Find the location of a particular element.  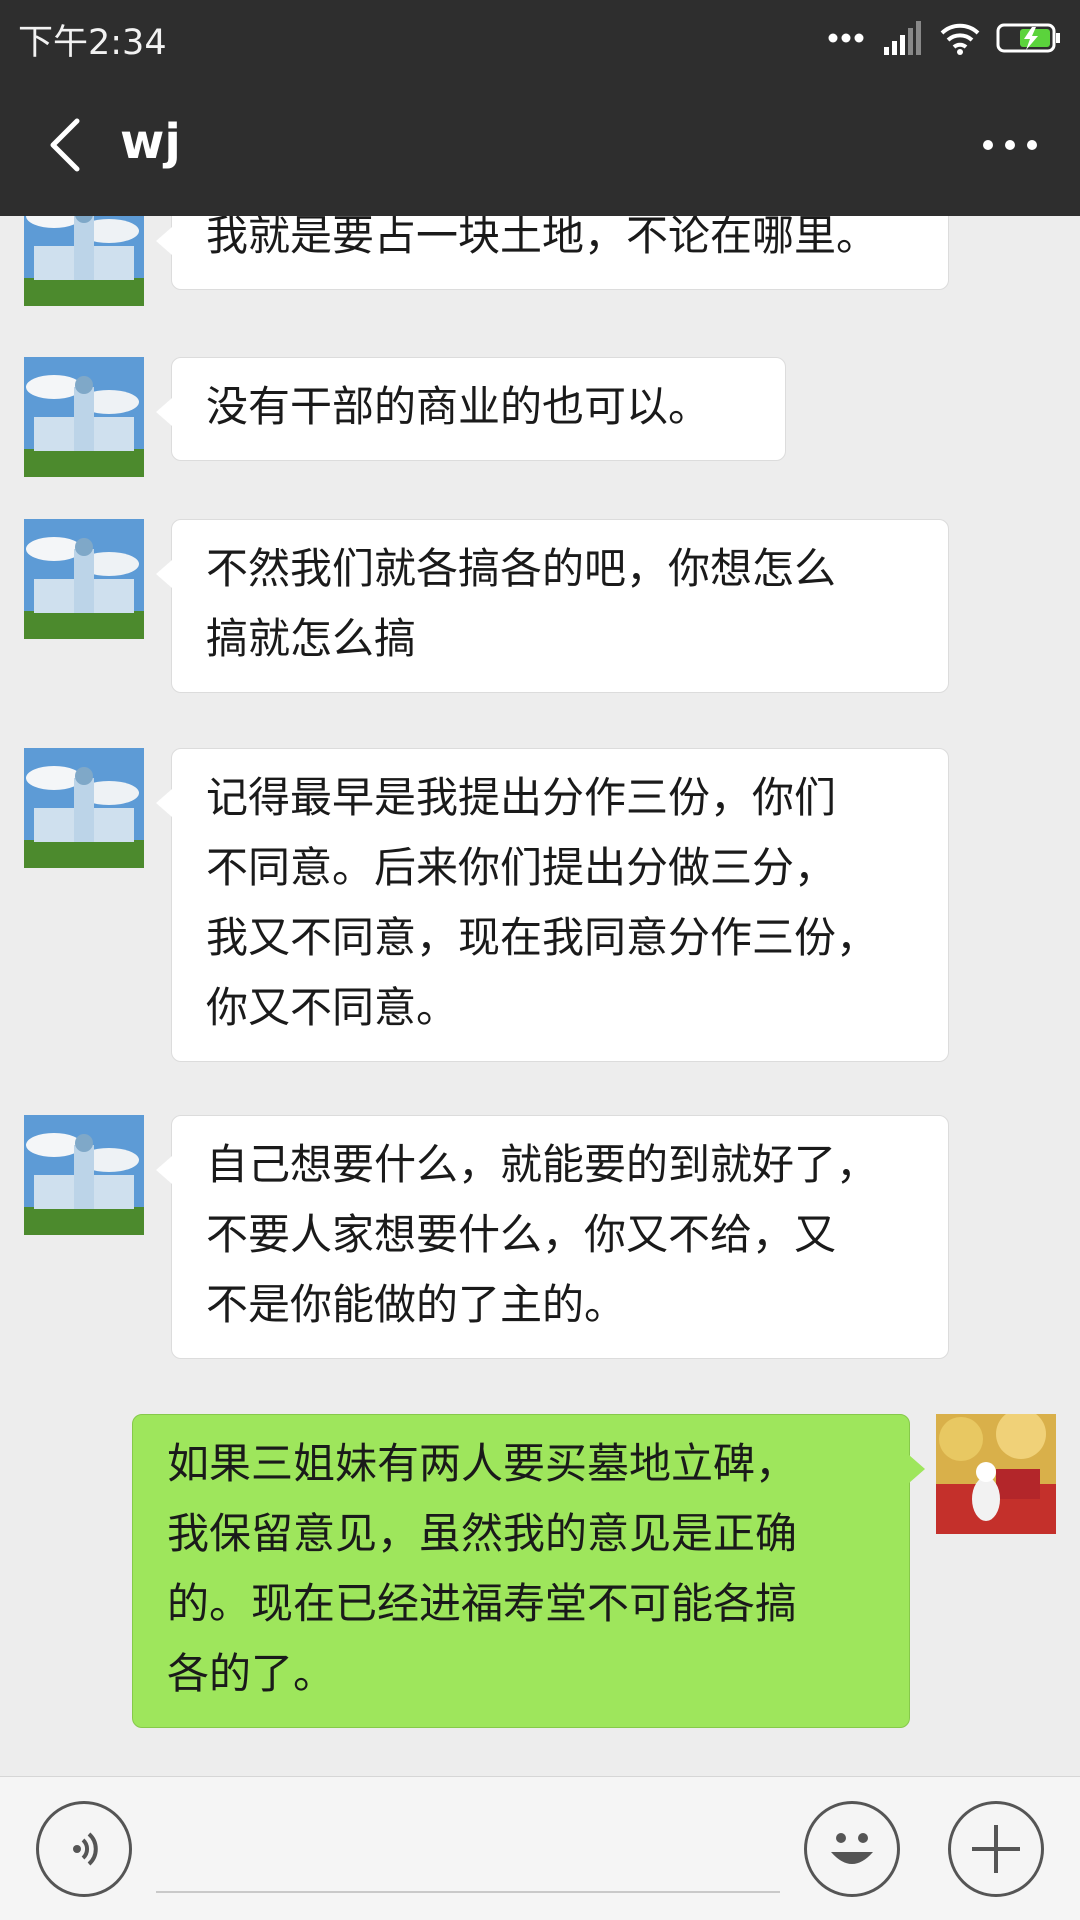

status-time: 下午2:34 is located at coordinates (92, 43).